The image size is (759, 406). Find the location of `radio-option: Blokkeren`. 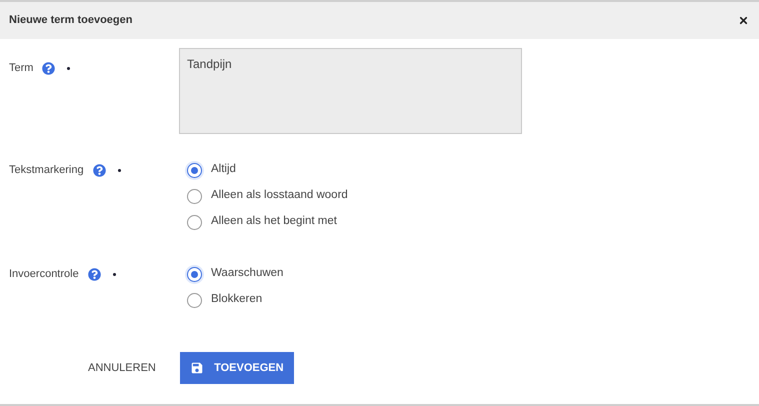

radio-option: Blokkeren is located at coordinates (235, 300).